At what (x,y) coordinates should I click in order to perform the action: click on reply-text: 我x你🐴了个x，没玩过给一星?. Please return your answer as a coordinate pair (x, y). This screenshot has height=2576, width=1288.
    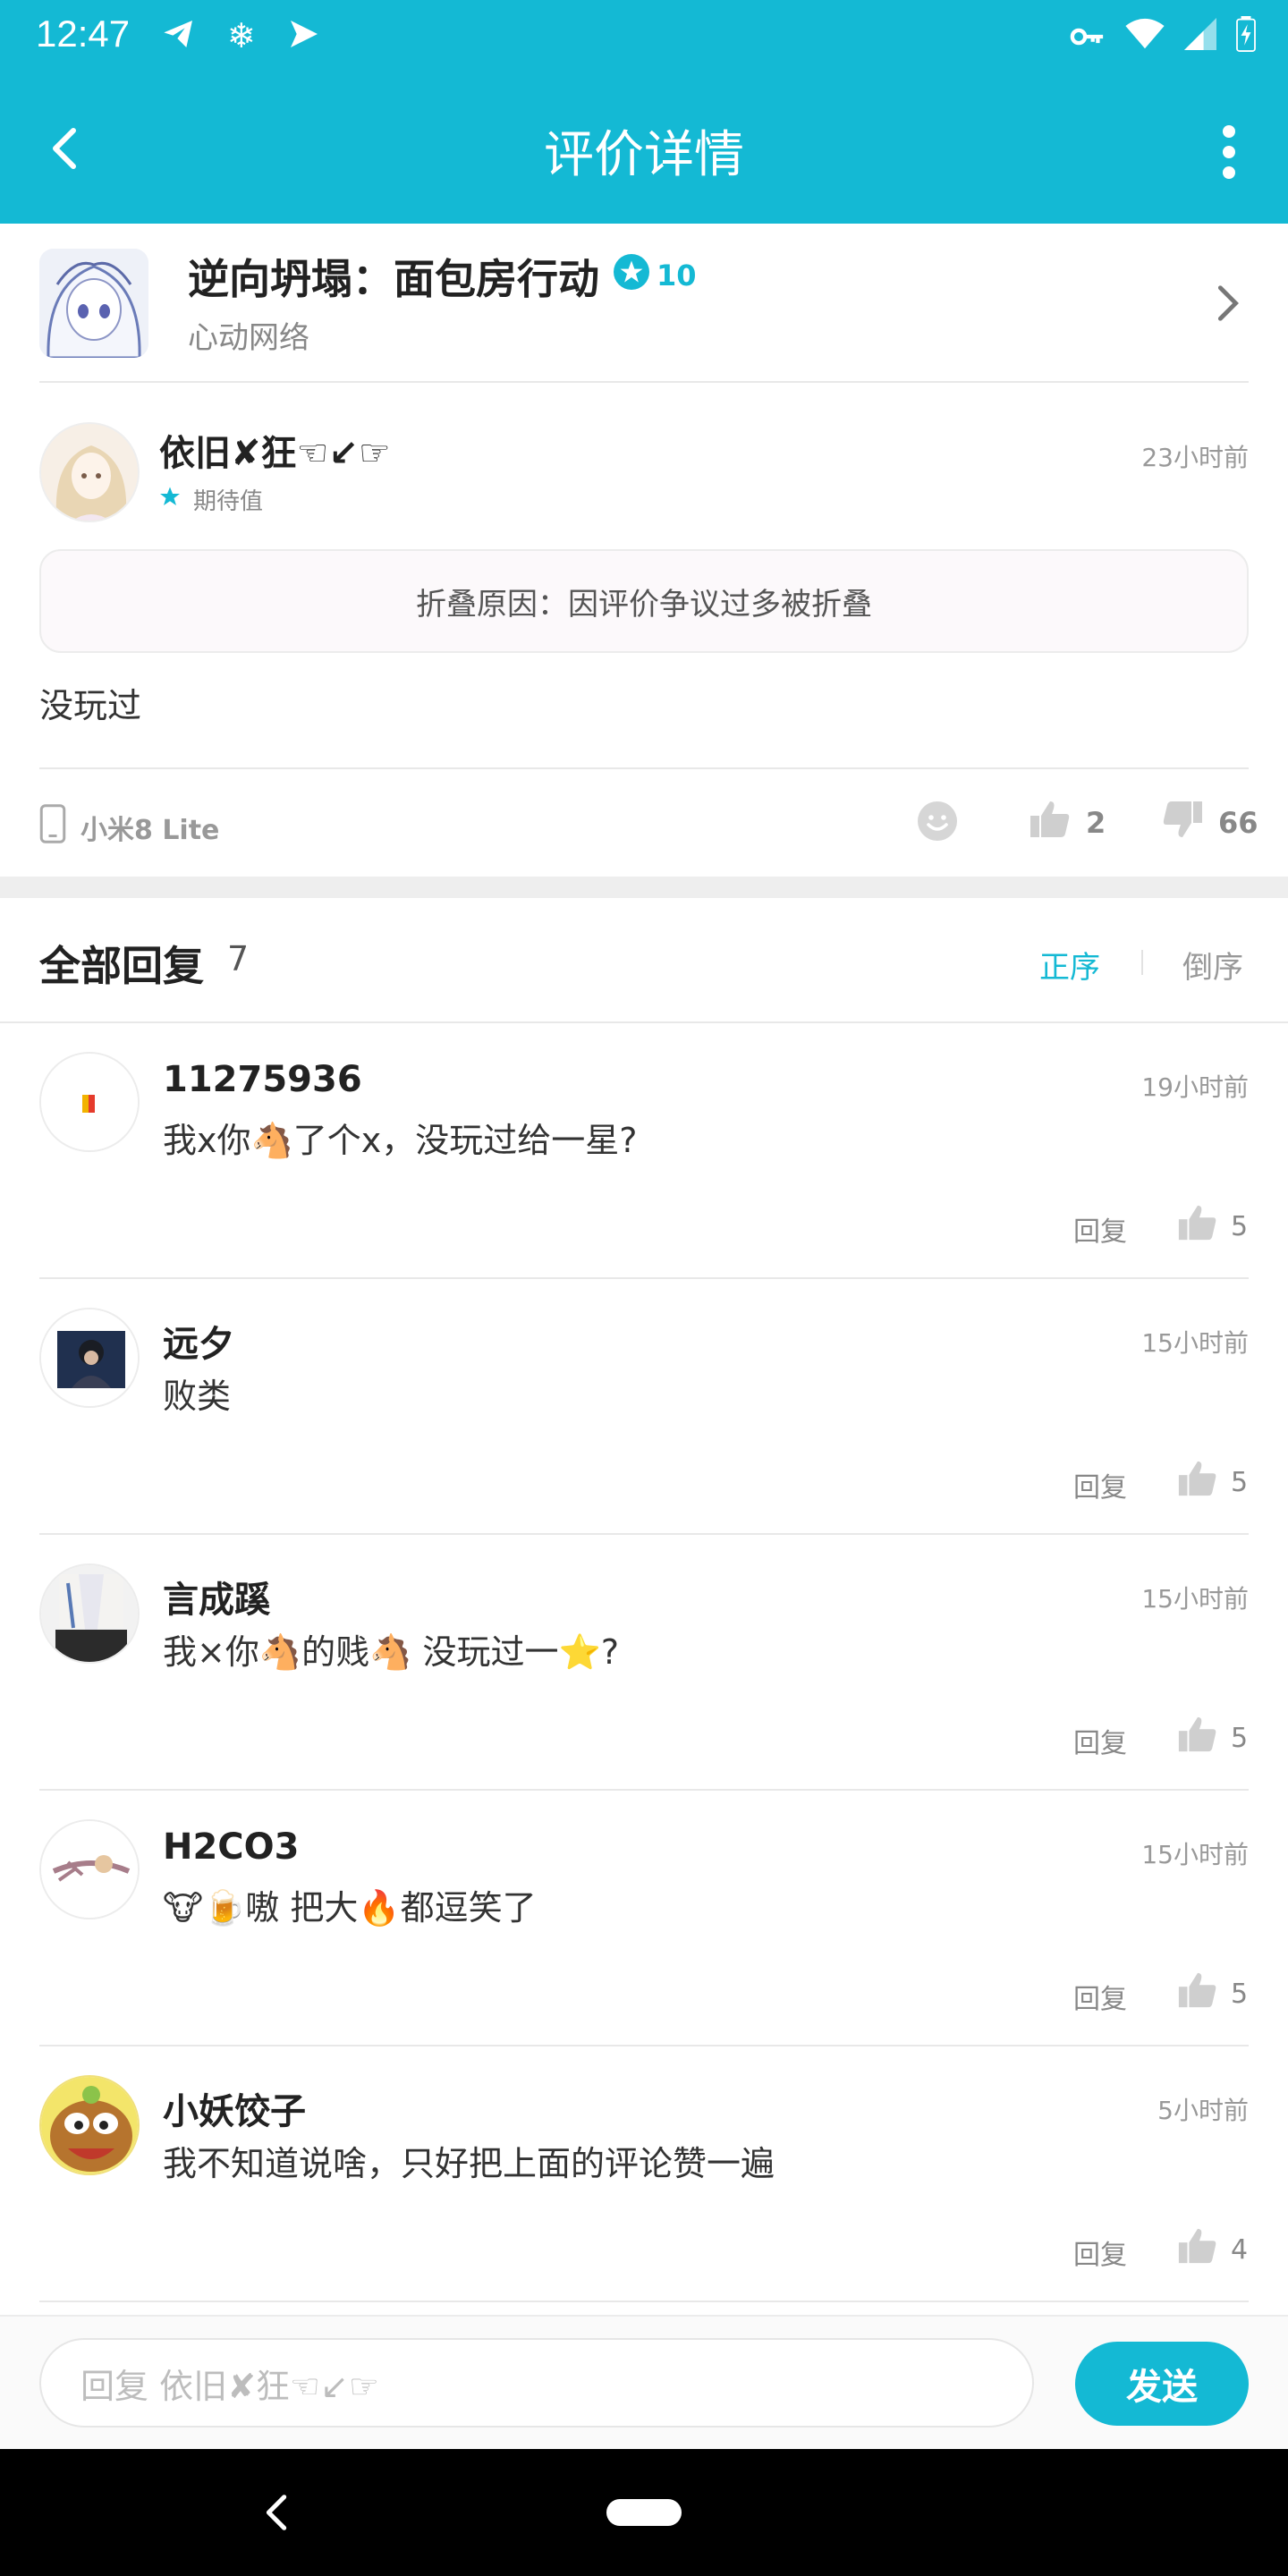
    Looking at the image, I should click on (400, 1140).